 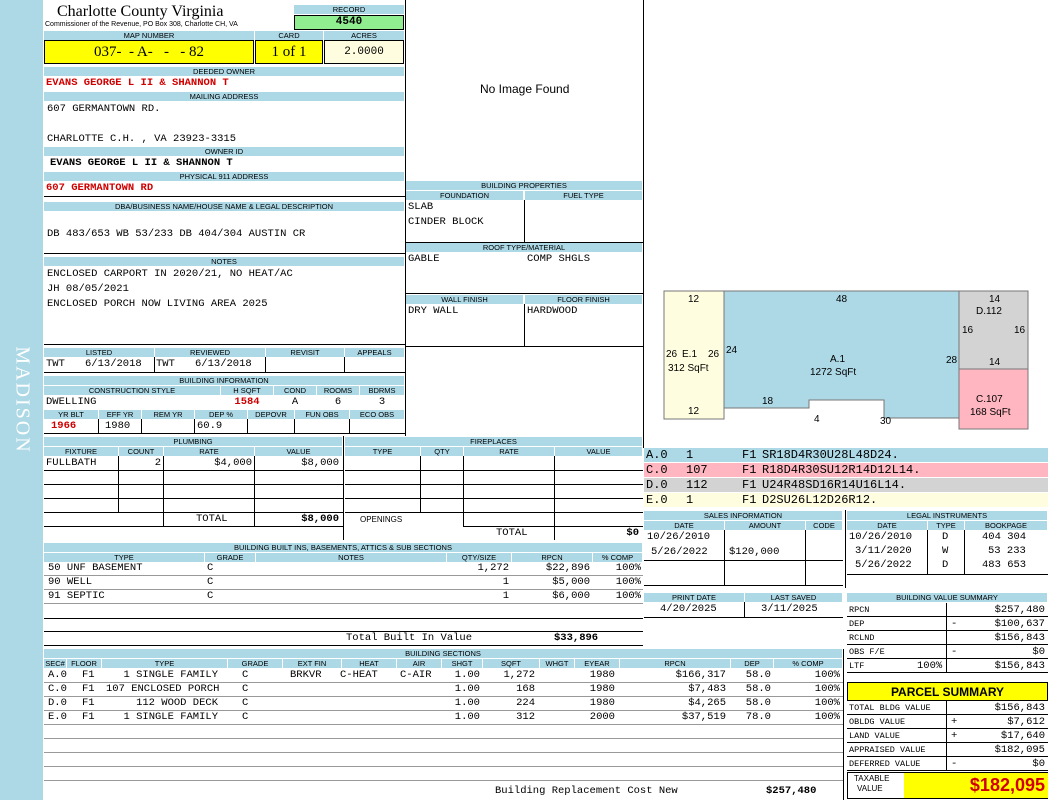 I want to click on sections-h-comp: % COMP, so click(x=808, y=663).